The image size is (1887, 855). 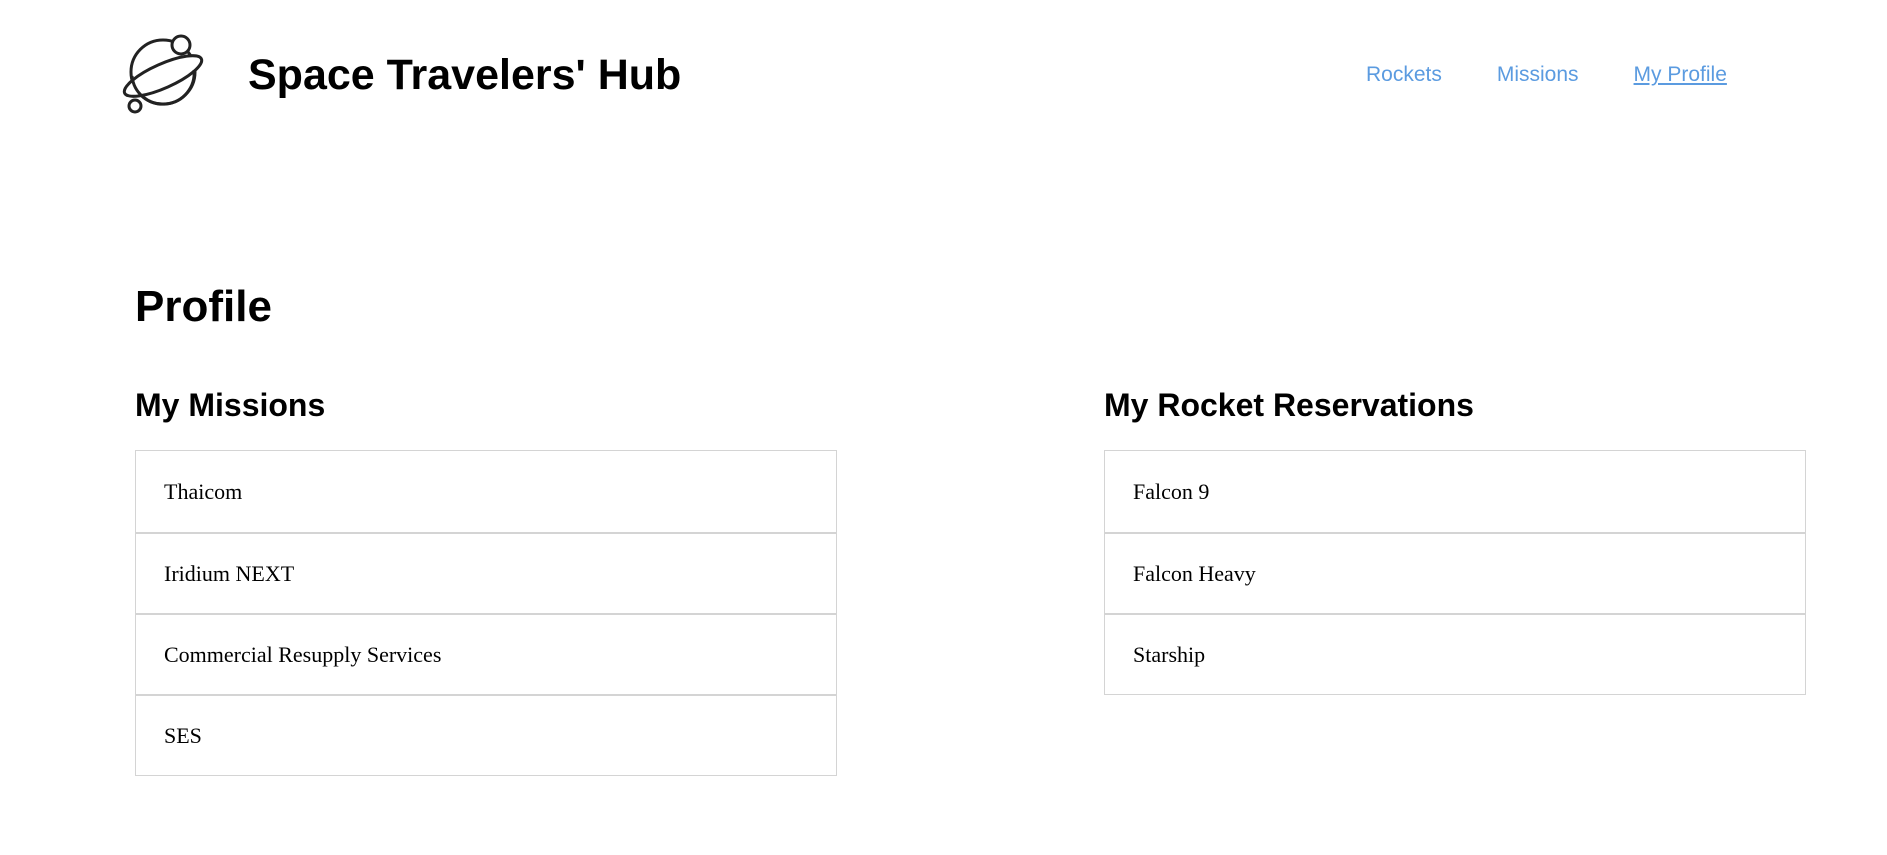 I want to click on nav-link-rockets: Rockets, so click(x=1404, y=75).